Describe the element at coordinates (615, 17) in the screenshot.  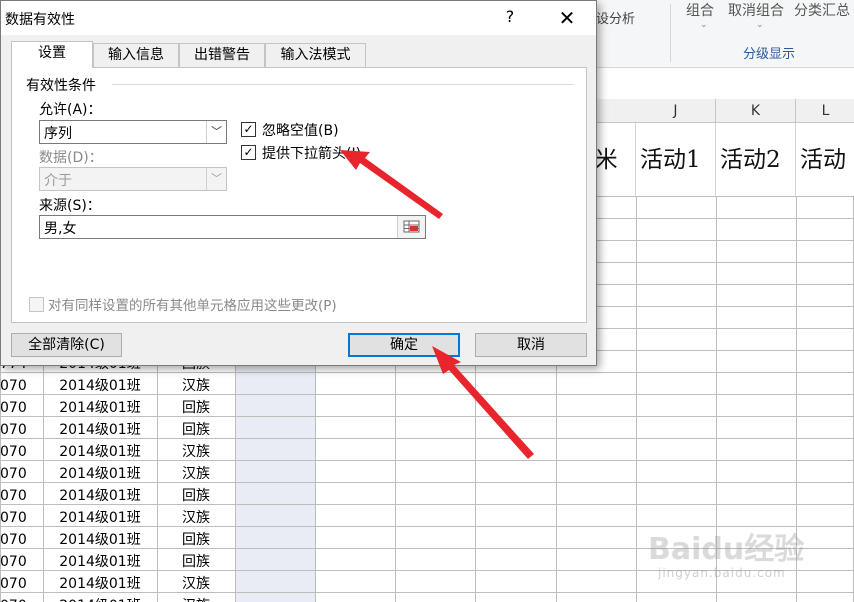
I see `ribbon-tail-button: 设分析` at that location.